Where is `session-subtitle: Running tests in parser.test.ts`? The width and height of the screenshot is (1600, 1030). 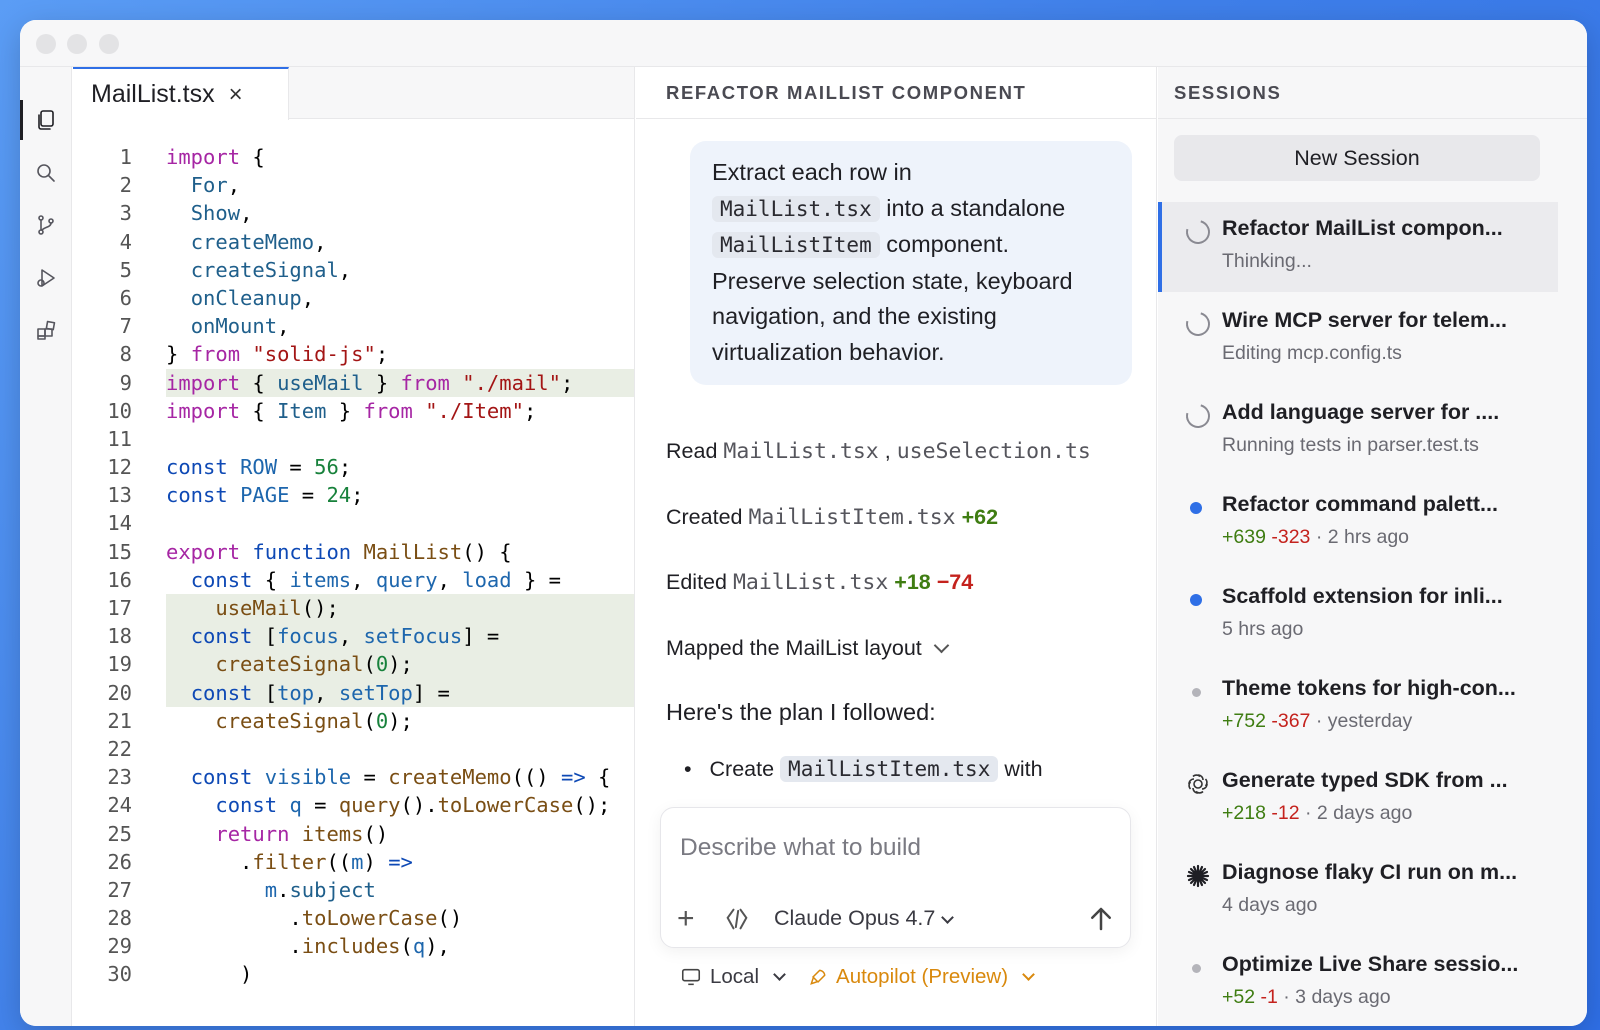 session-subtitle: Running tests in parser.test.ts is located at coordinates (1350, 445).